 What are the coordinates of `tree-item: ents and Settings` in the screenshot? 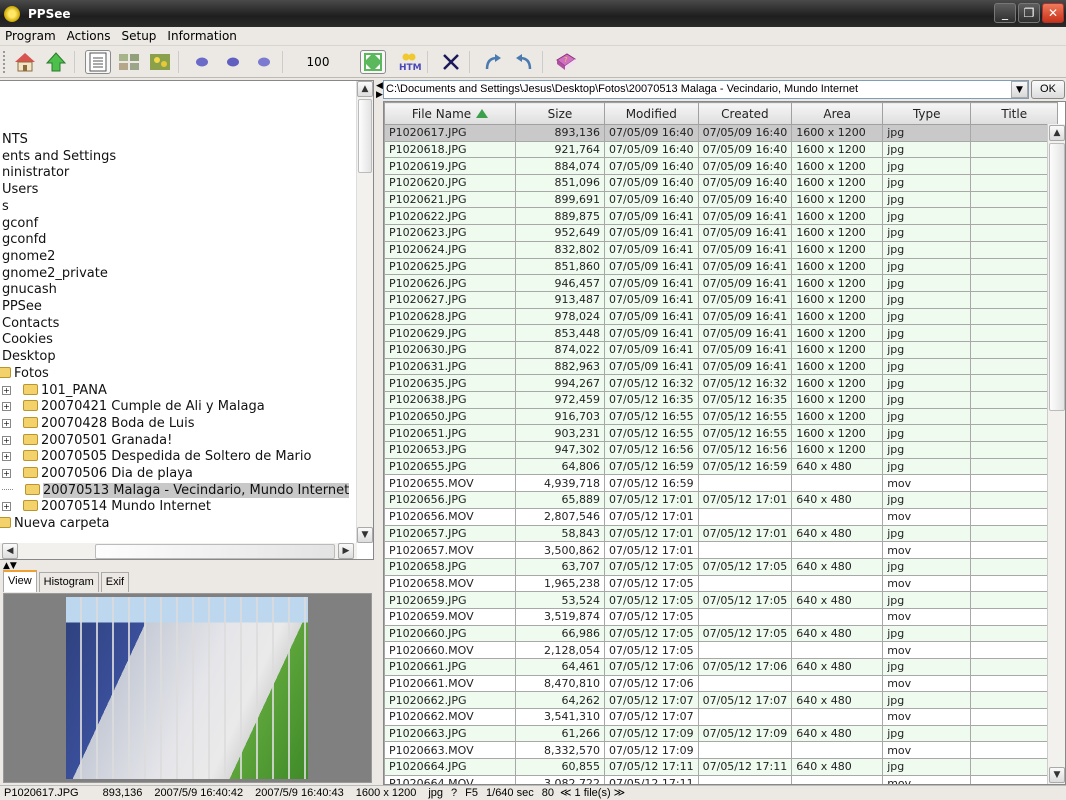 It's located at (59, 156).